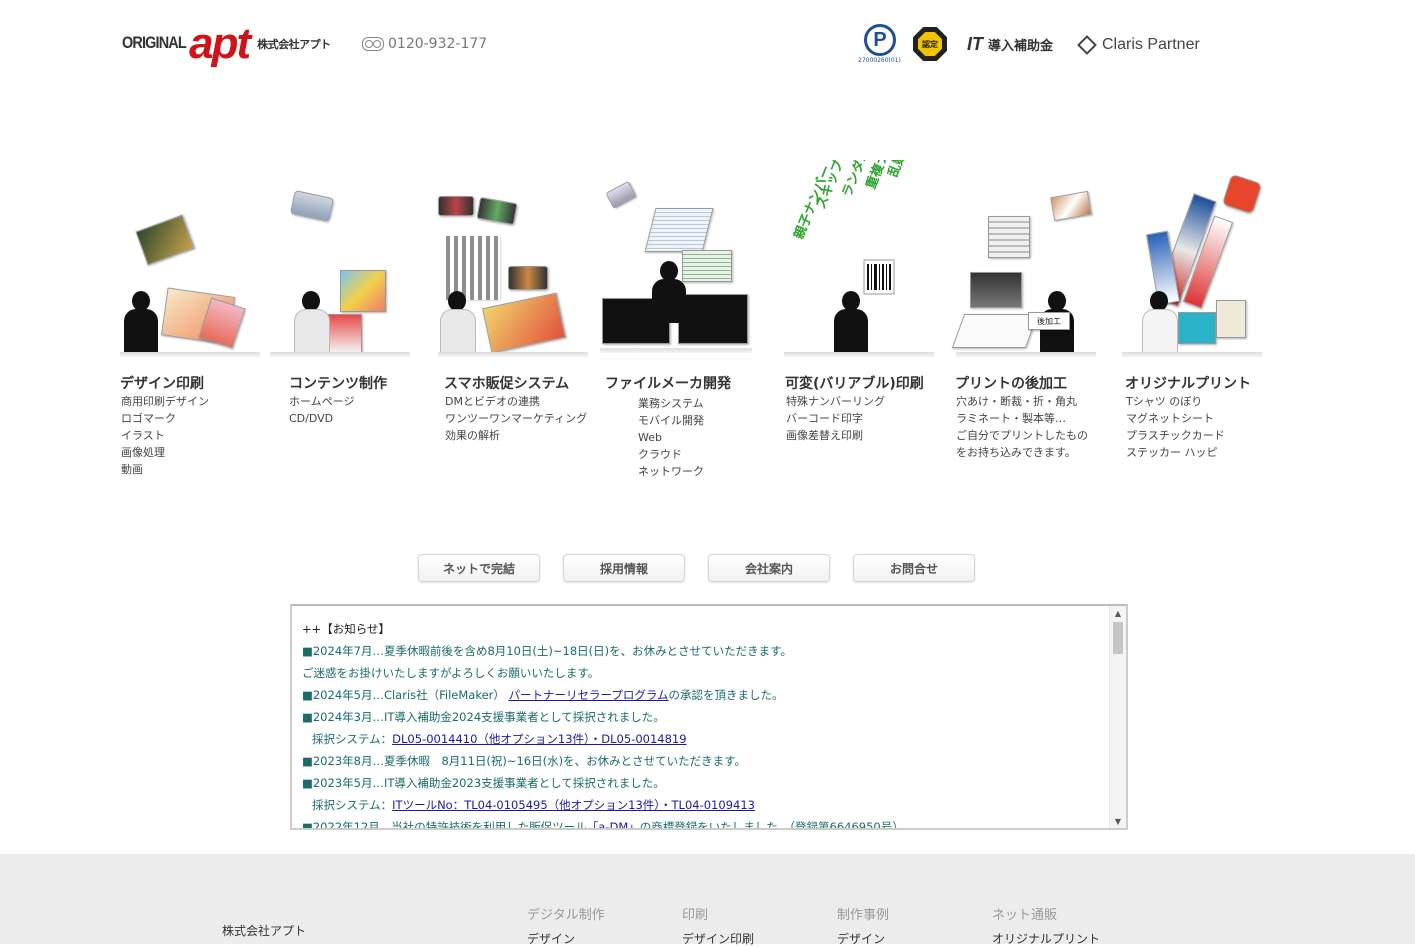 This screenshot has width=1415, height=947. What do you see at coordinates (660, 454) in the screenshot?
I see `service-item: クラウド` at bounding box center [660, 454].